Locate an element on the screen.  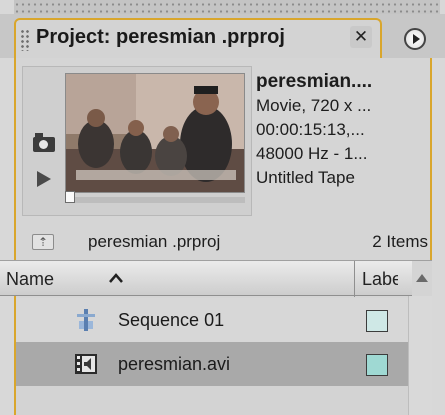
sequence-icon is located at coordinates (86, 320).